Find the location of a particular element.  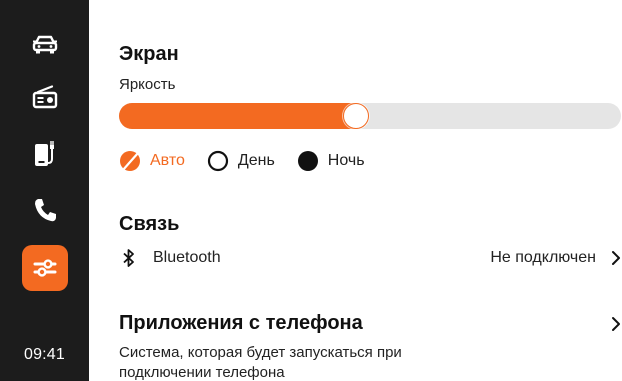

mode-option-day: День is located at coordinates (241, 161).